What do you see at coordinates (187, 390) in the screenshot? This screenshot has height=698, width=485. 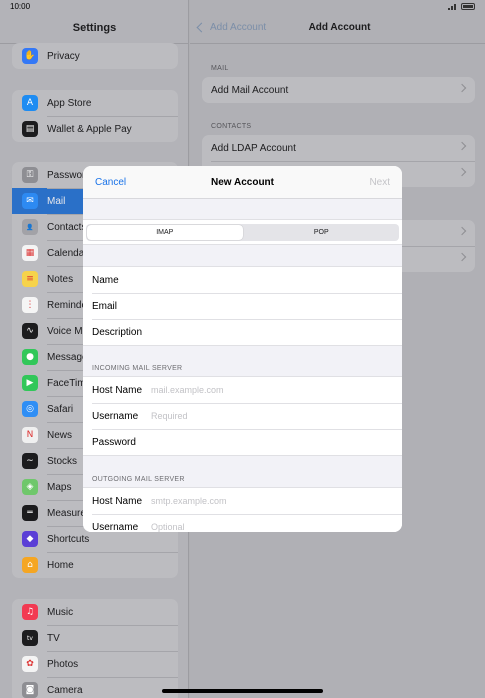 I see `incoming-host-input: mail.example.com` at bounding box center [187, 390].